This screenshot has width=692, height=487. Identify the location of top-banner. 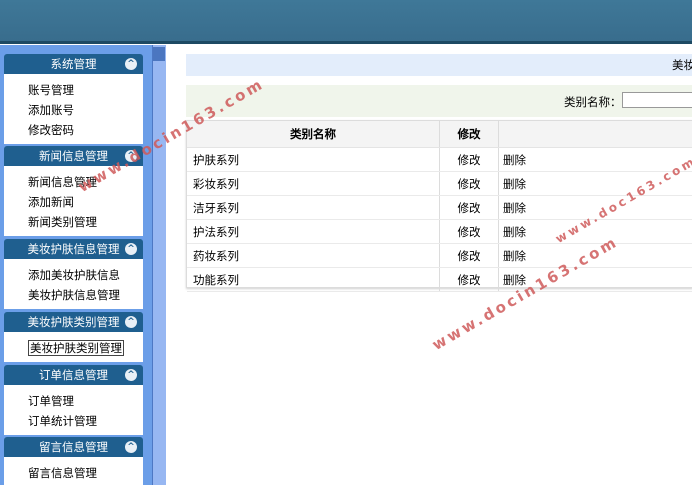
(346, 22).